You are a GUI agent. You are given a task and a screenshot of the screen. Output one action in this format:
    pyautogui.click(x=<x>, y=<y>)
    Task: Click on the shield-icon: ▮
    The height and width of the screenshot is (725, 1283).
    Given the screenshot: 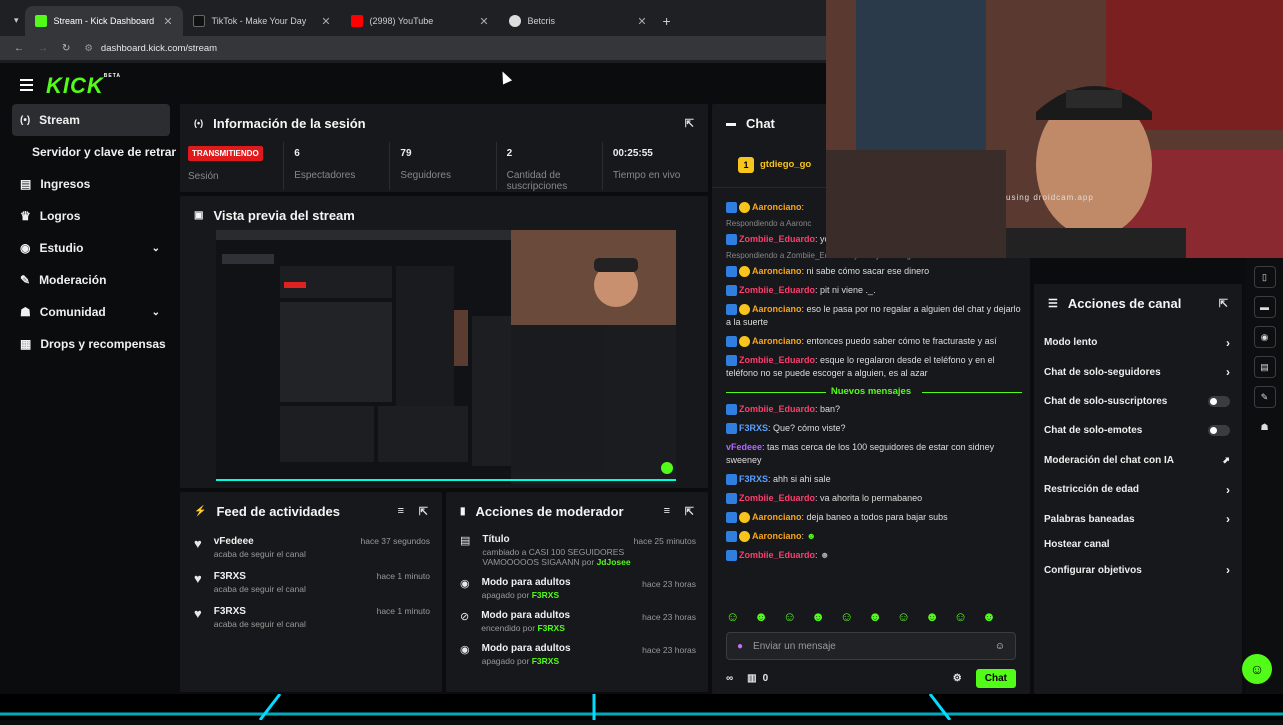 What is the action you would take?
    pyautogui.click(x=463, y=511)
    